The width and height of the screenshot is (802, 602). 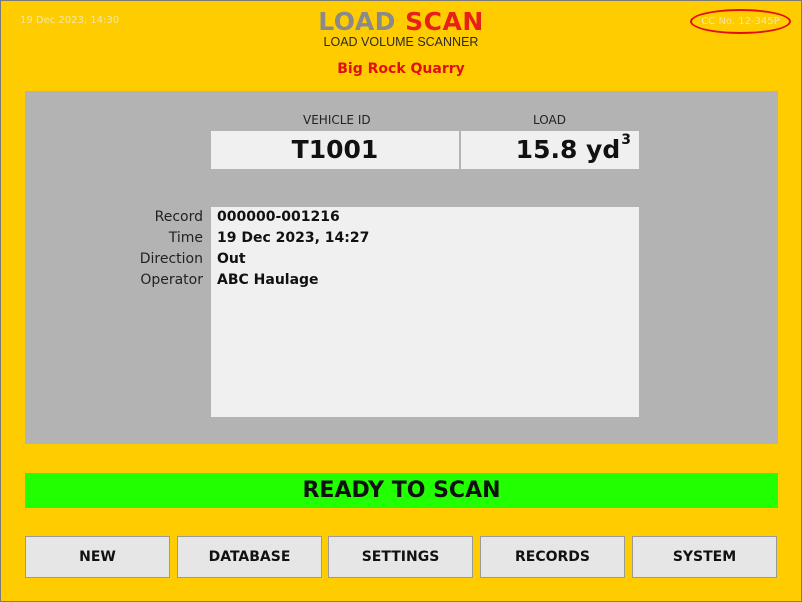 What do you see at coordinates (568, 149) in the screenshot?
I see `load-value: 15.8 yd` at bounding box center [568, 149].